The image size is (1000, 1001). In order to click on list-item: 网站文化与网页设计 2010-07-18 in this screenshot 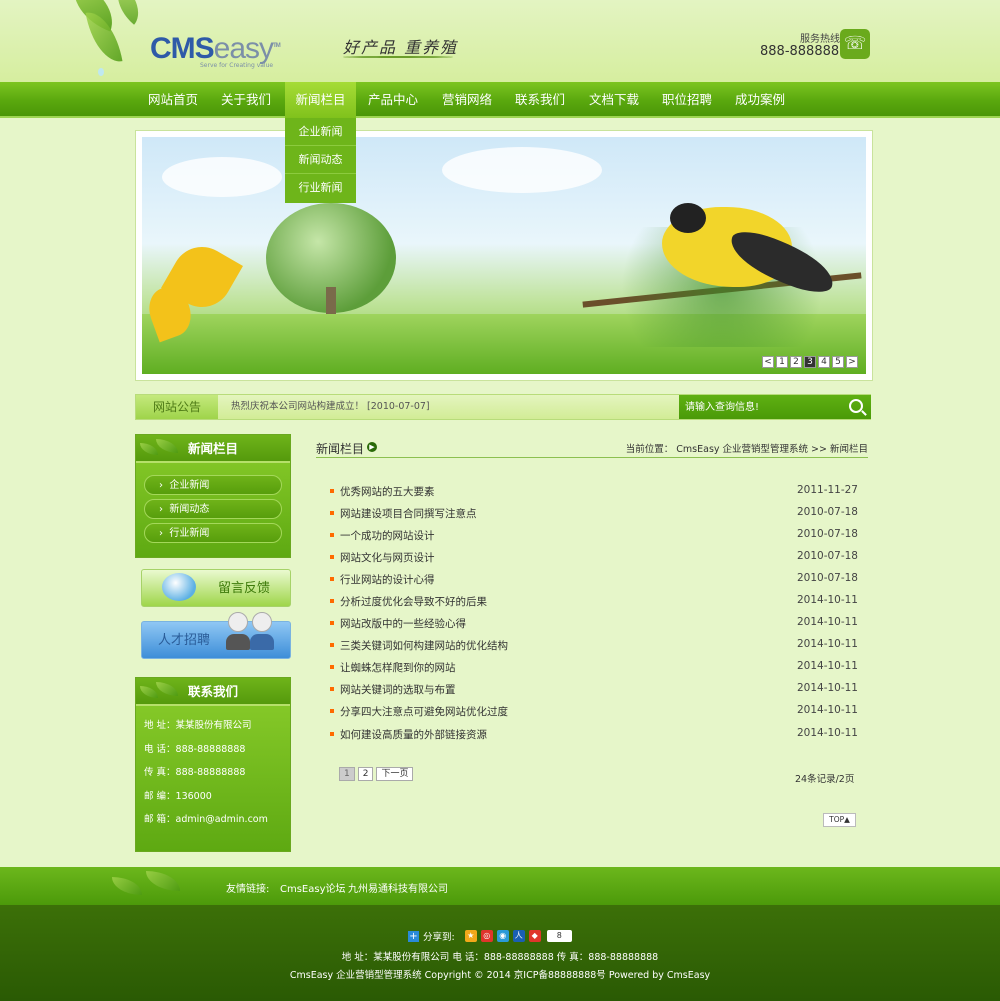, I will do `click(594, 558)`.